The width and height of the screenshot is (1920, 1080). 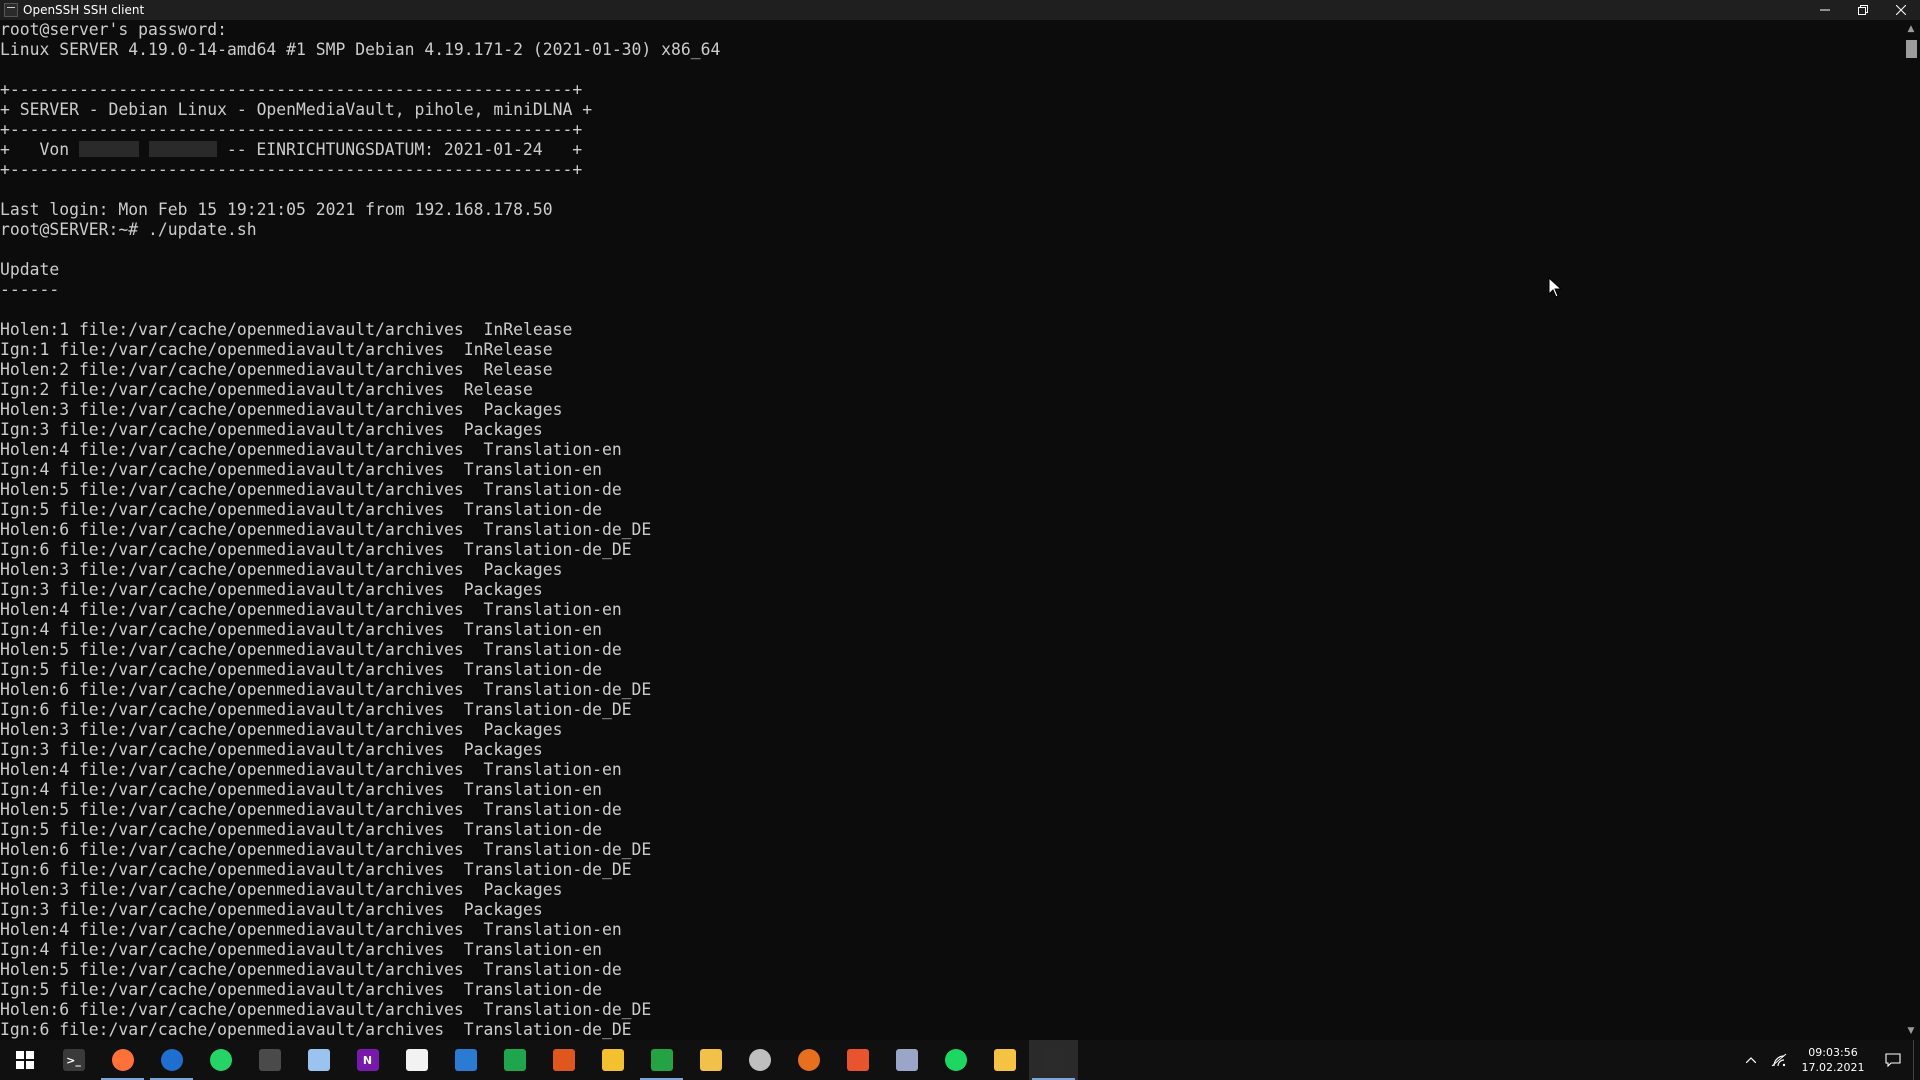 What do you see at coordinates (1779, 1060) in the screenshot?
I see `network-icon` at bounding box center [1779, 1060].